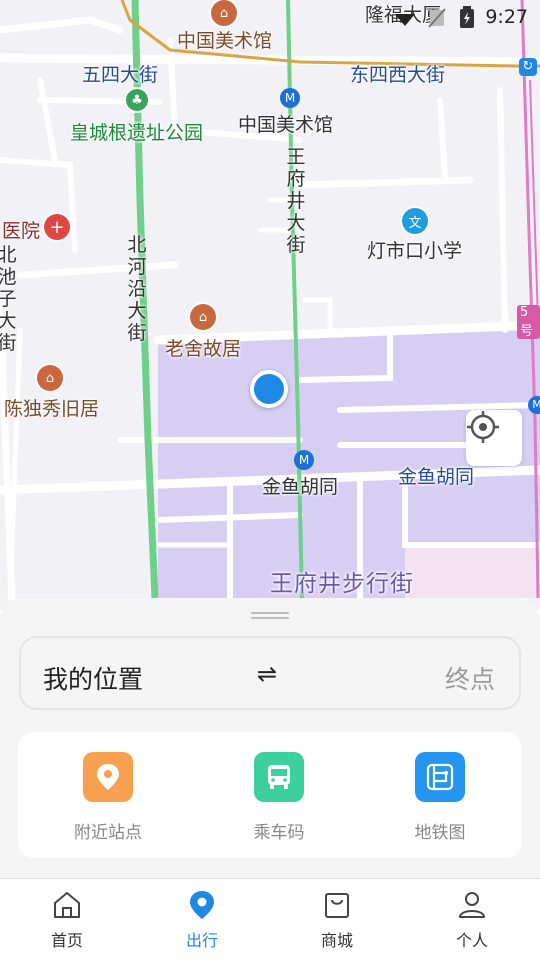 The width and height of the screenshot is (540, 961). Describe the element at coordinates (137, 100) in the screenshot. I see `park-icon: ♣` at that location.